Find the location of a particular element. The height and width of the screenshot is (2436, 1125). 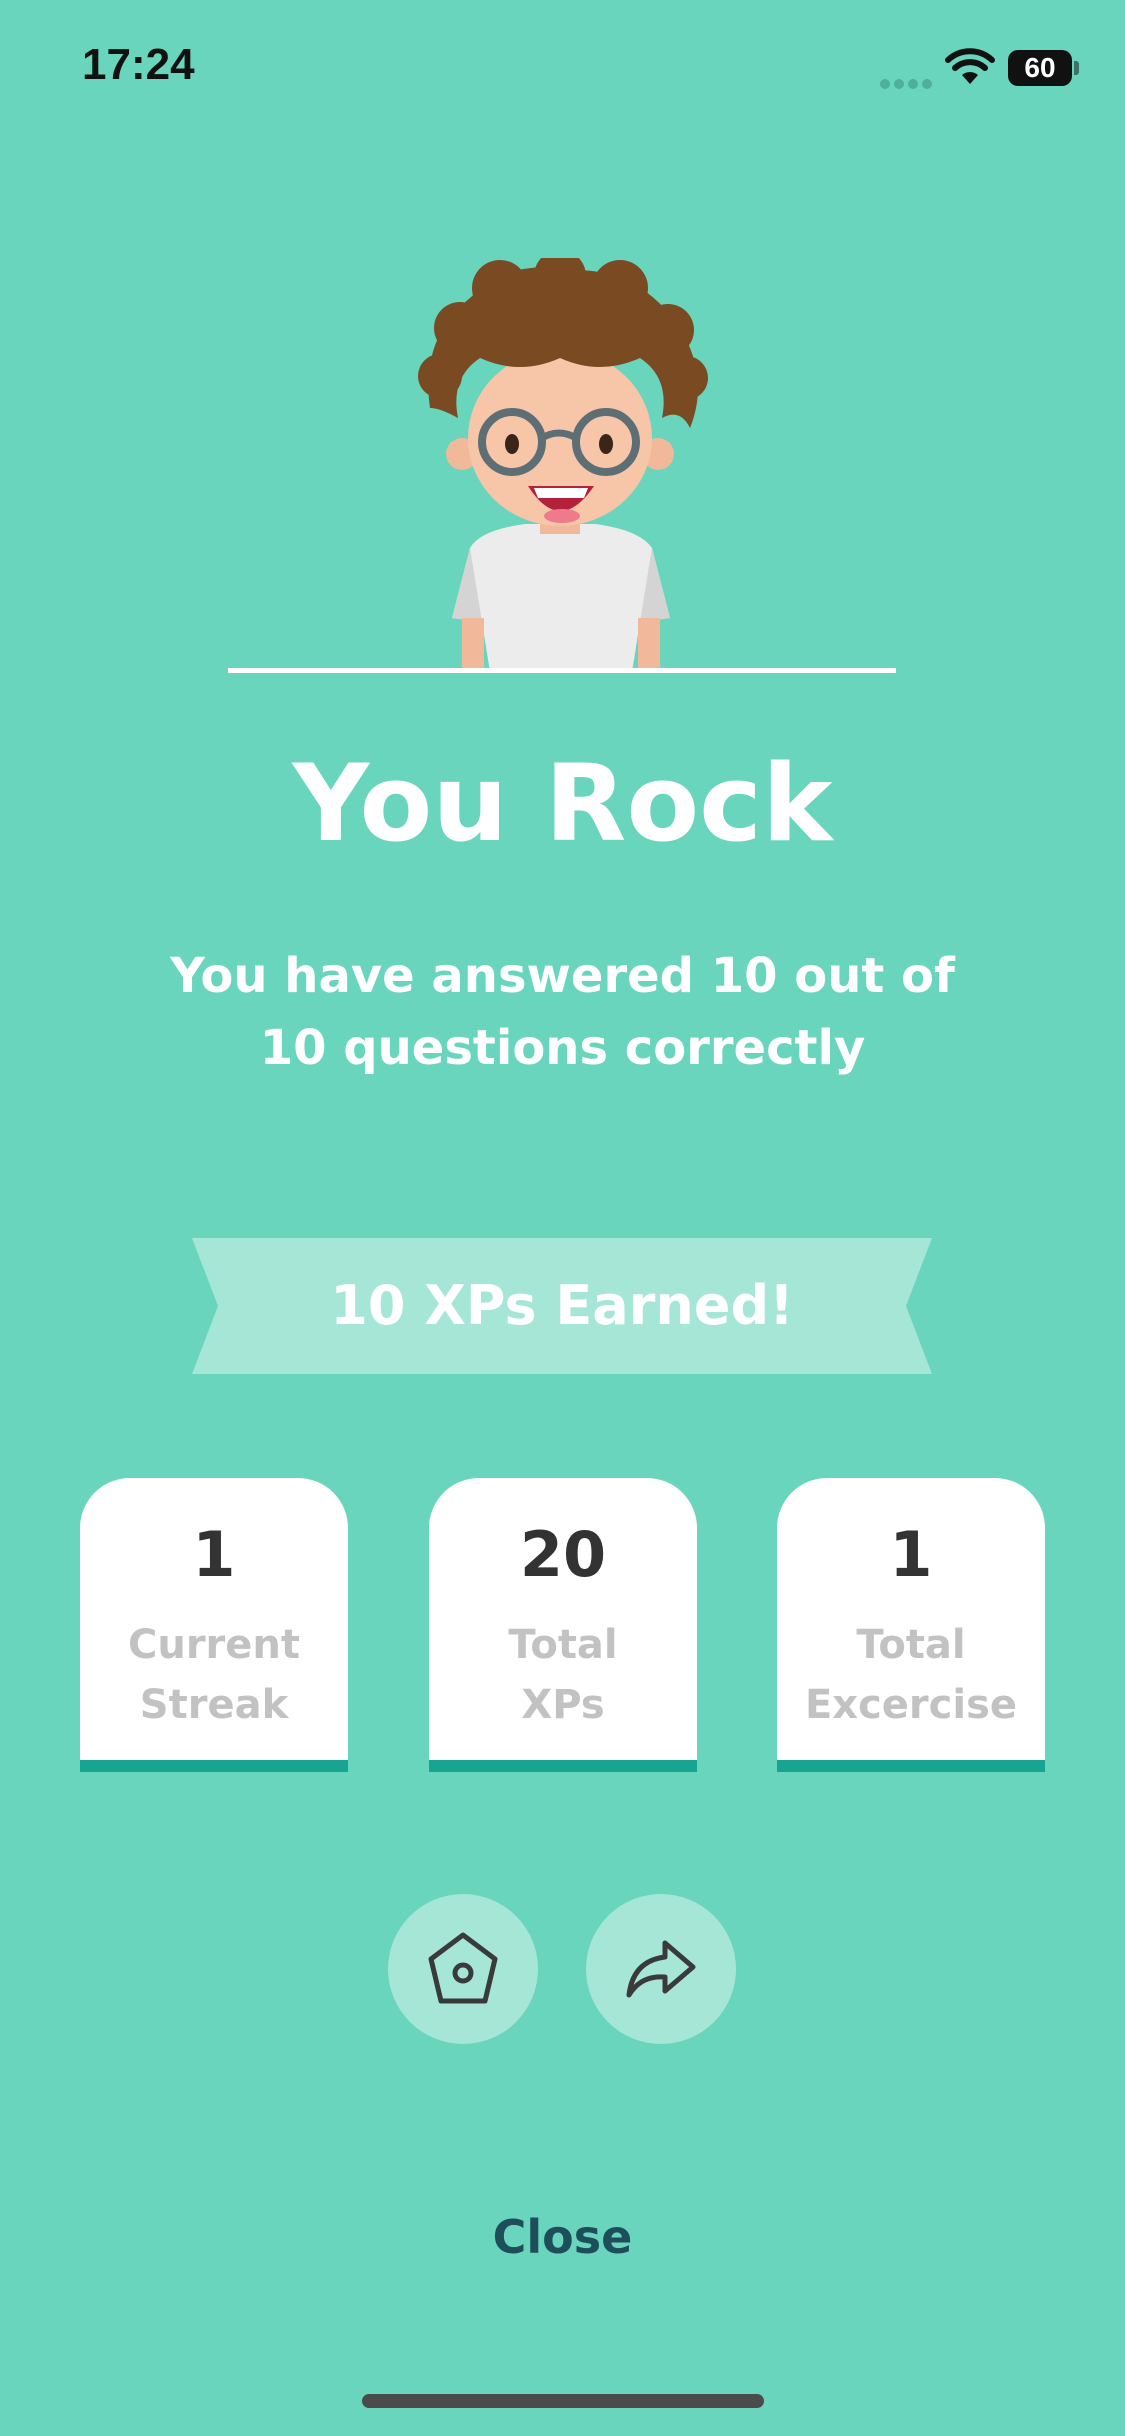

close-button: Close is located at coordinates (562, 2237).